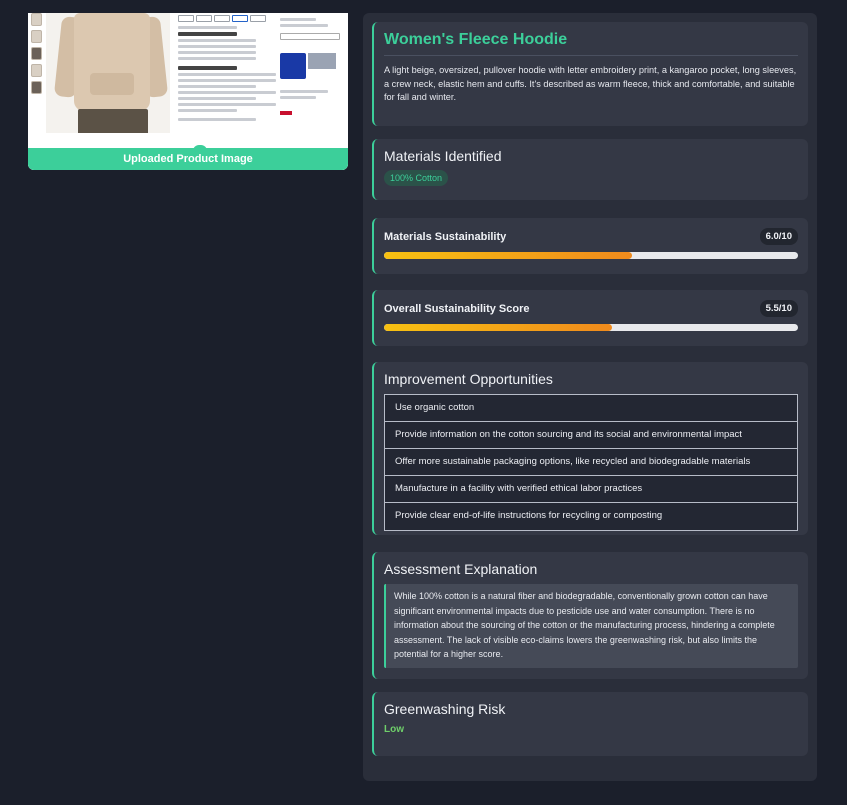 The image size is (847, 805). What do you see at coordinates (468, 379) in the screenshot?
I see `improvement-title: Improvement Opportunities` at bounding box center [468, 379].